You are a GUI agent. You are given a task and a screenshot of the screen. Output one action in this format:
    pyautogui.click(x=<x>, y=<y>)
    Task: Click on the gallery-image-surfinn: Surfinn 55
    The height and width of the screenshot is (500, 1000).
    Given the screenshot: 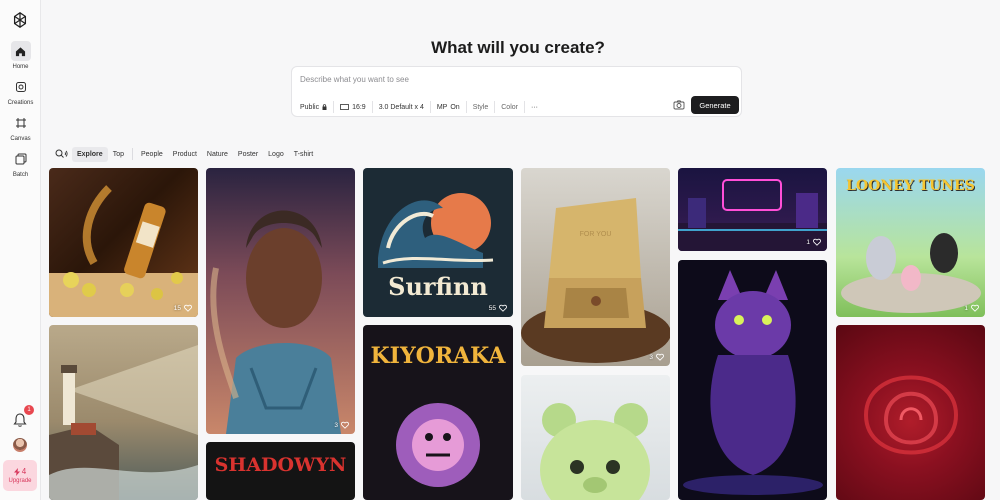 What is the action you would take?
    pyautogui.click(x=438, y=242)
    